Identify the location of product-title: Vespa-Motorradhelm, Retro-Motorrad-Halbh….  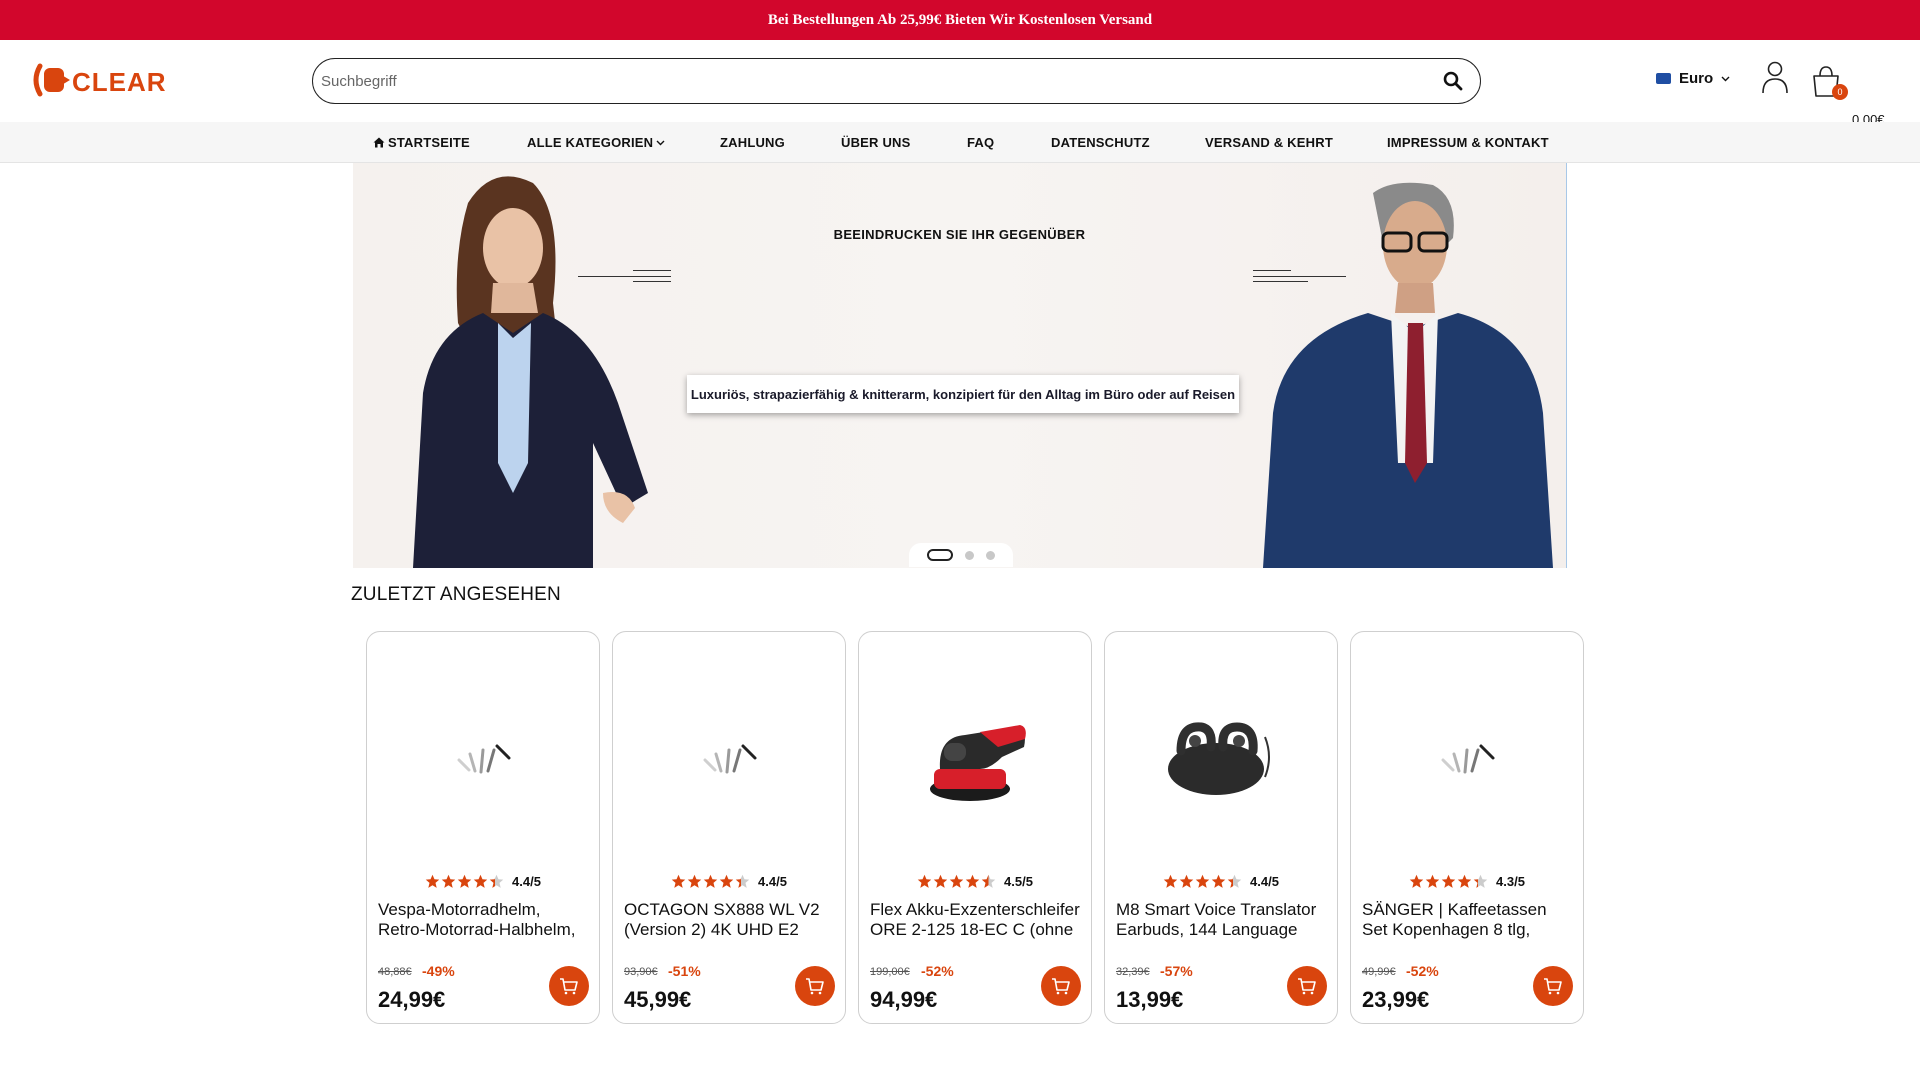
(483, 920).